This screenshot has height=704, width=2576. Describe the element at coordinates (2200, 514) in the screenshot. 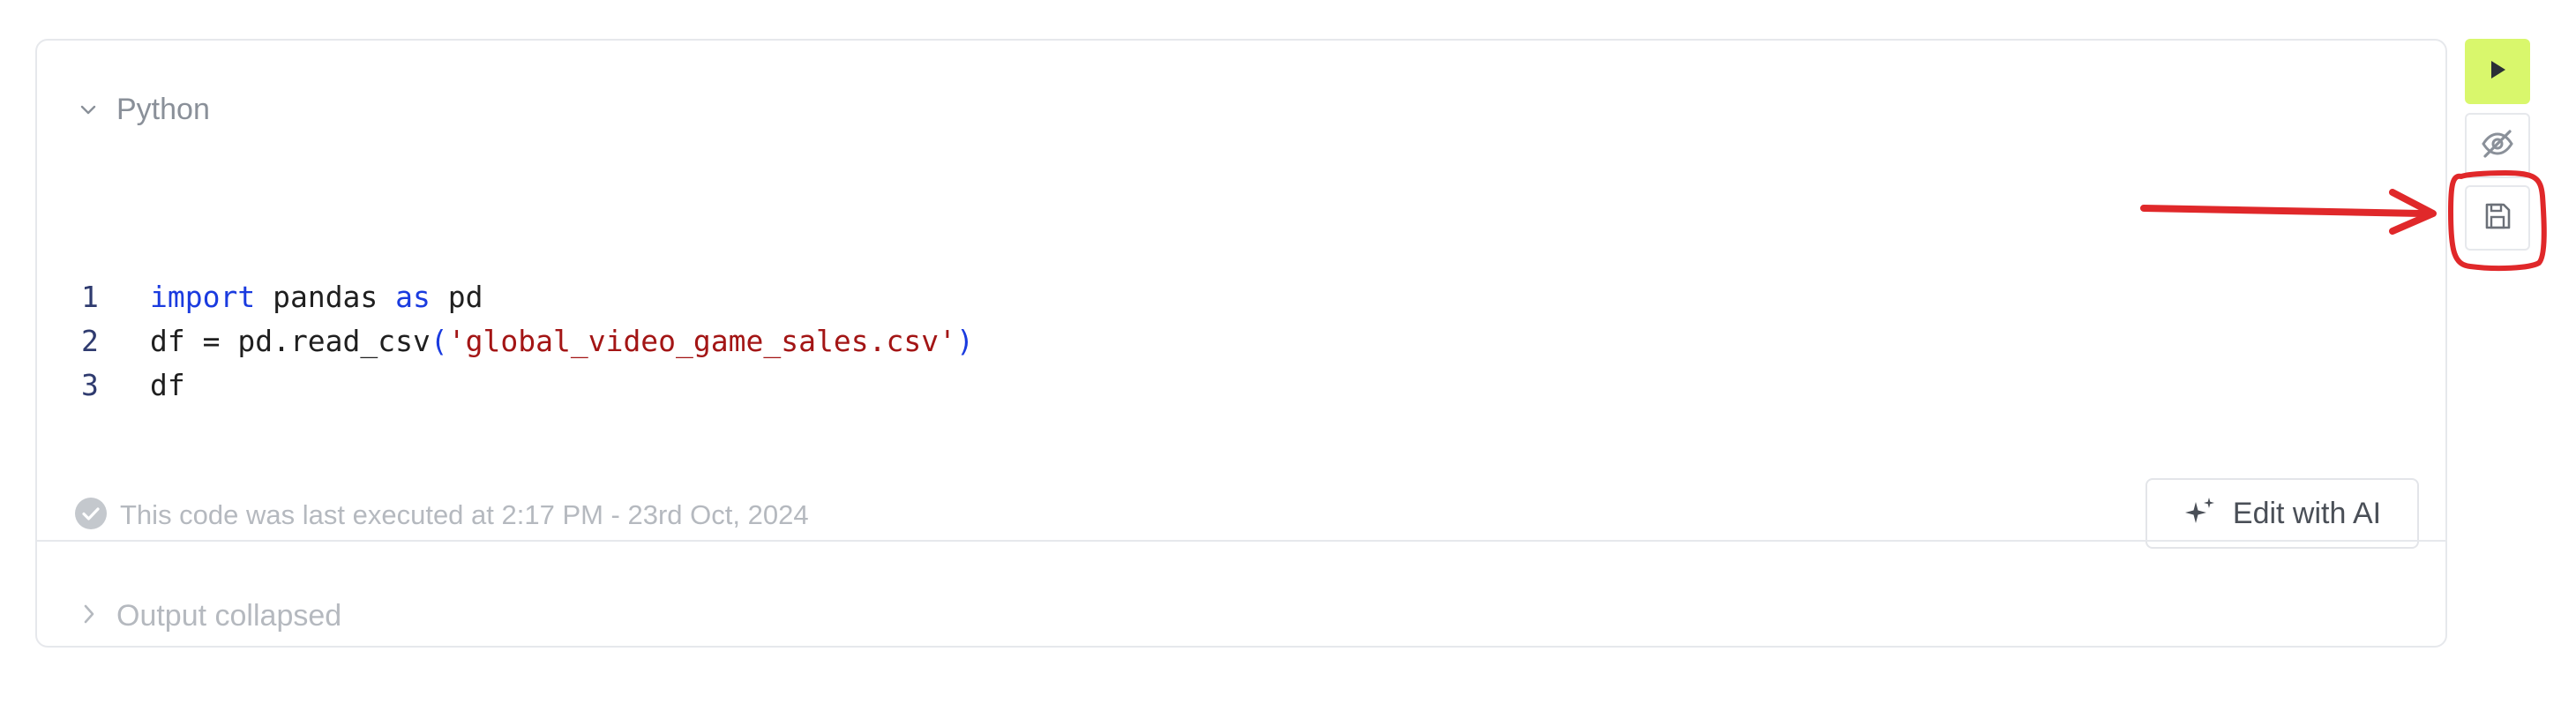

I see `sparkle-icon` at that location.